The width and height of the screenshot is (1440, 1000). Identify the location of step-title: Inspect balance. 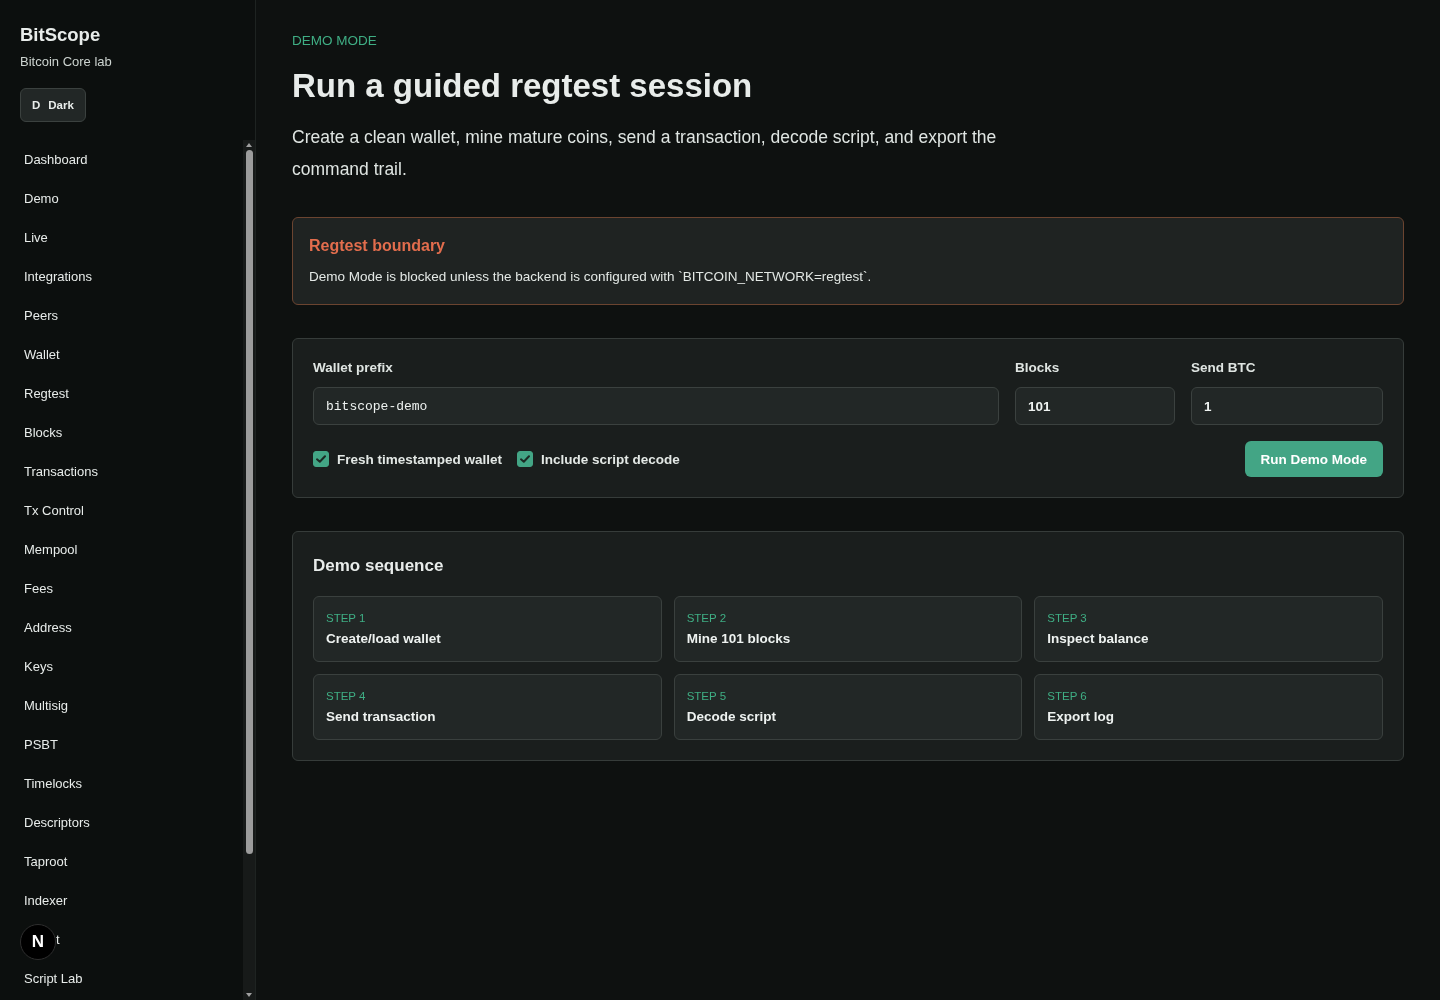
(1098, 639).